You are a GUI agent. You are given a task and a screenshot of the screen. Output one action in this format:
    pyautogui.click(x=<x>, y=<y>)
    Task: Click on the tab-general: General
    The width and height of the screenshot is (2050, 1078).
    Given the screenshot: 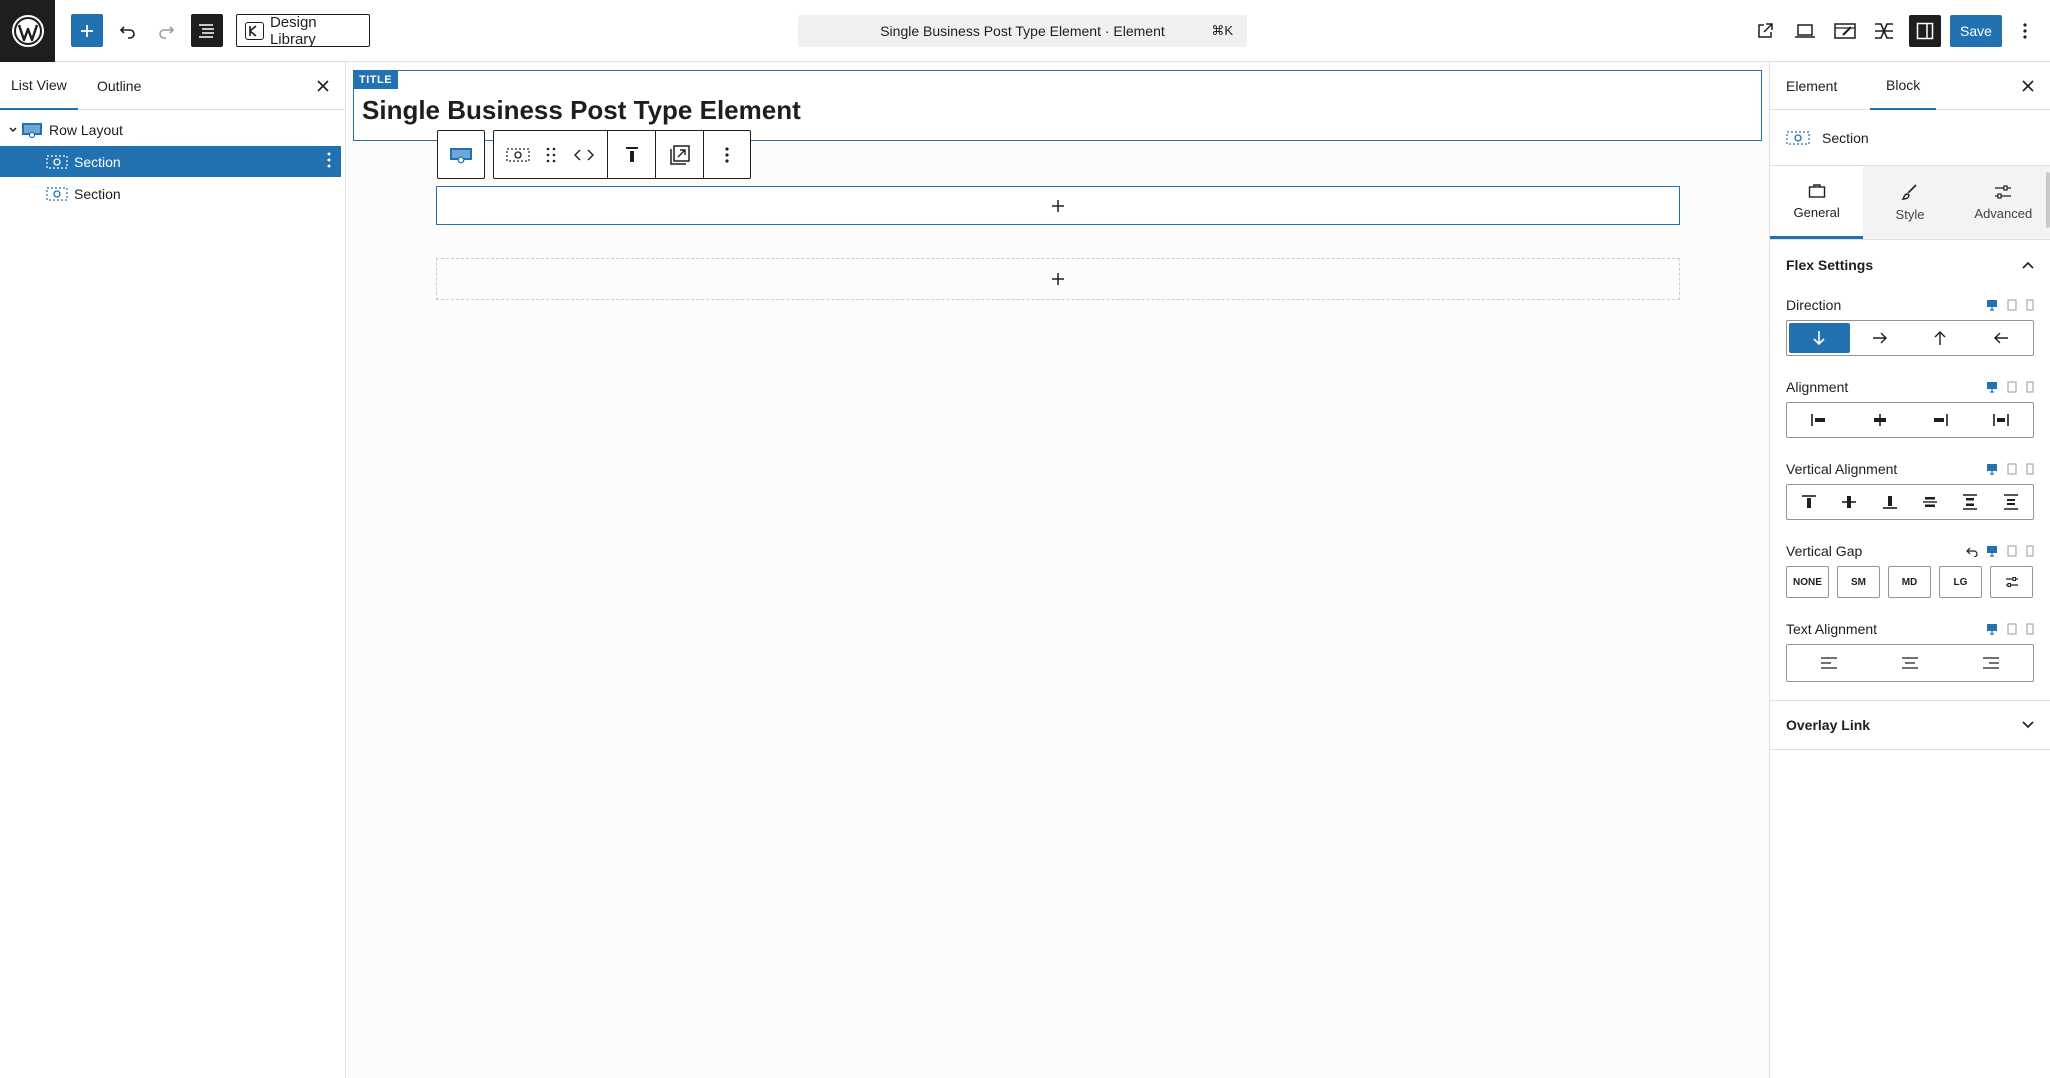 What is the action you would take?
    pyautogui.click(x=1817, y=202)
    